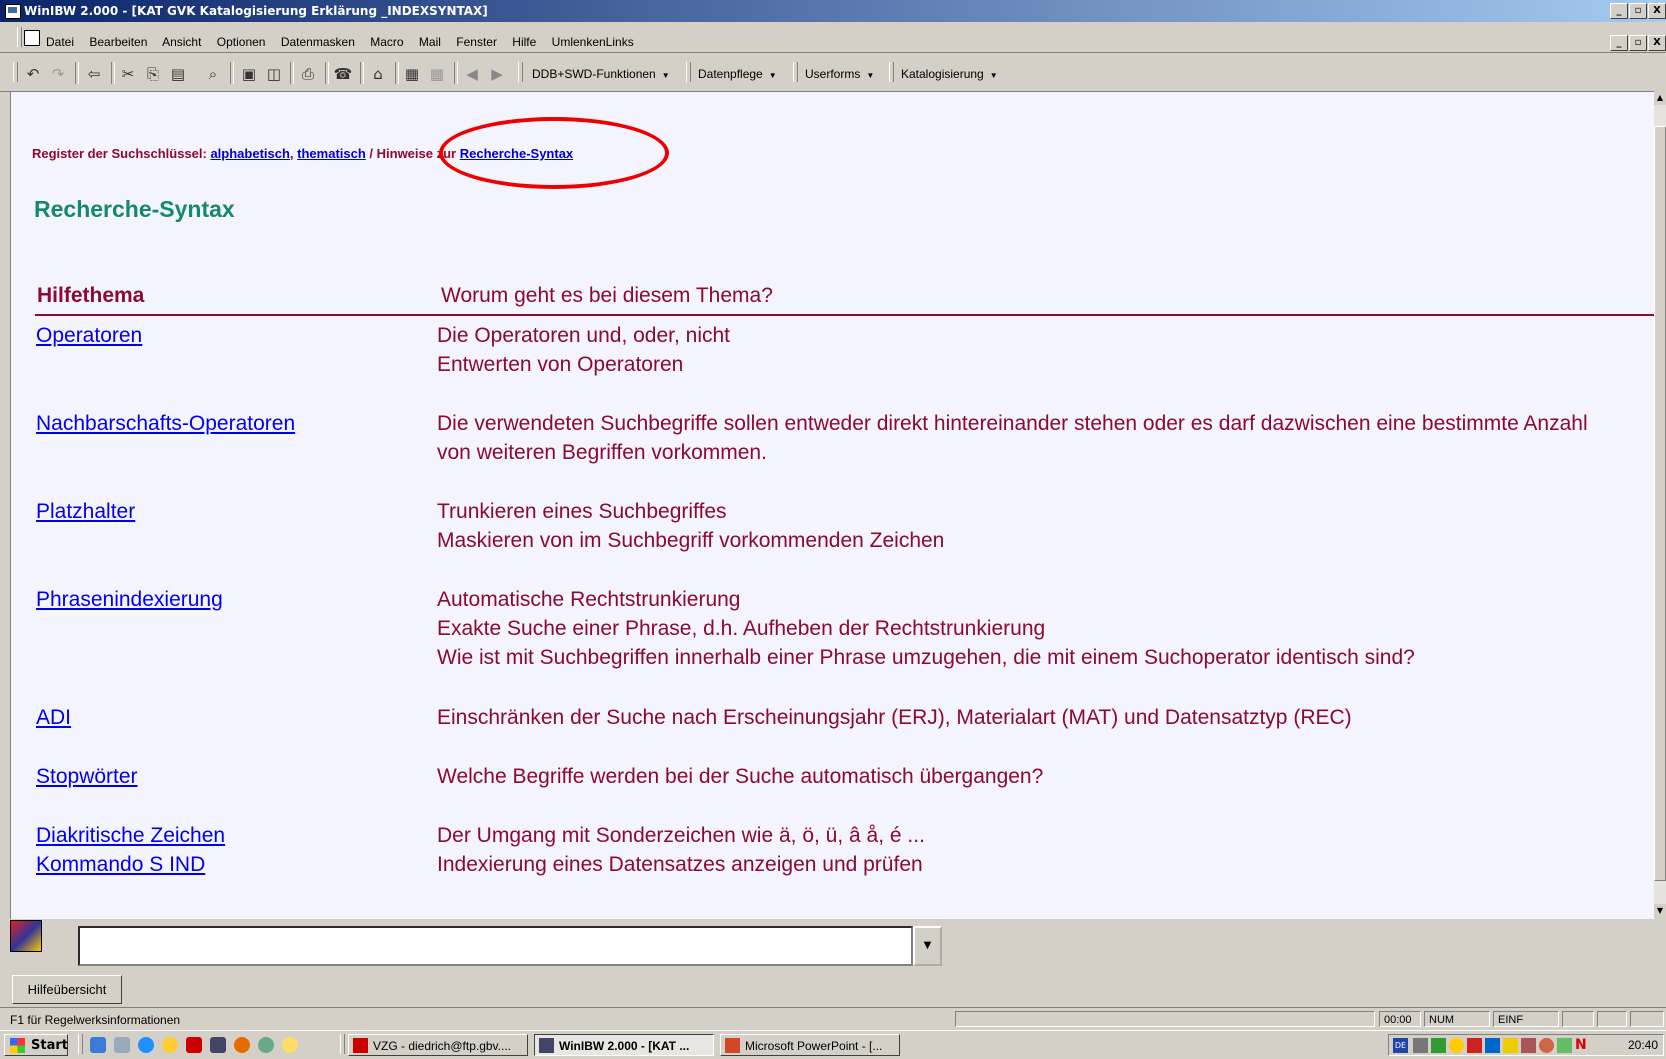 The height and width of the screenshot is (1059, 1666). What do you see at coordinates (1638, 11) in the screenshot?
I see `maximize-button: ▫` at bounding box center [1638, 11].